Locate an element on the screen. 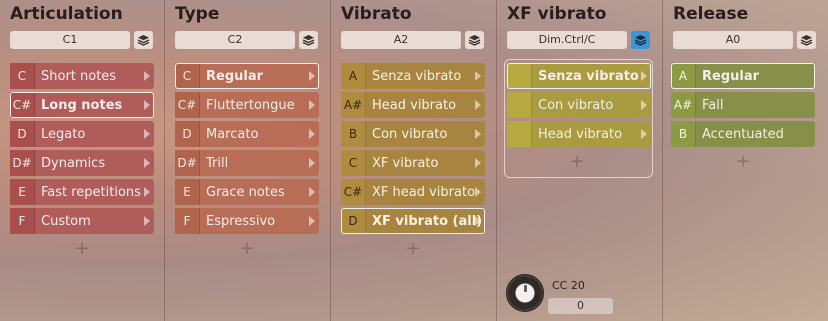 The width and height of the screenshot is (828, 321). xf-vibrato-layers-button is located at coordinates (640, 40).